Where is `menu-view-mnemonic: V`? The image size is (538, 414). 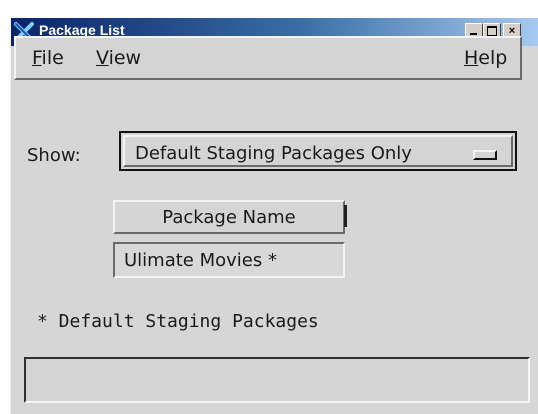 menu-view-mnemonic: V is located at coordinates (102, 58).